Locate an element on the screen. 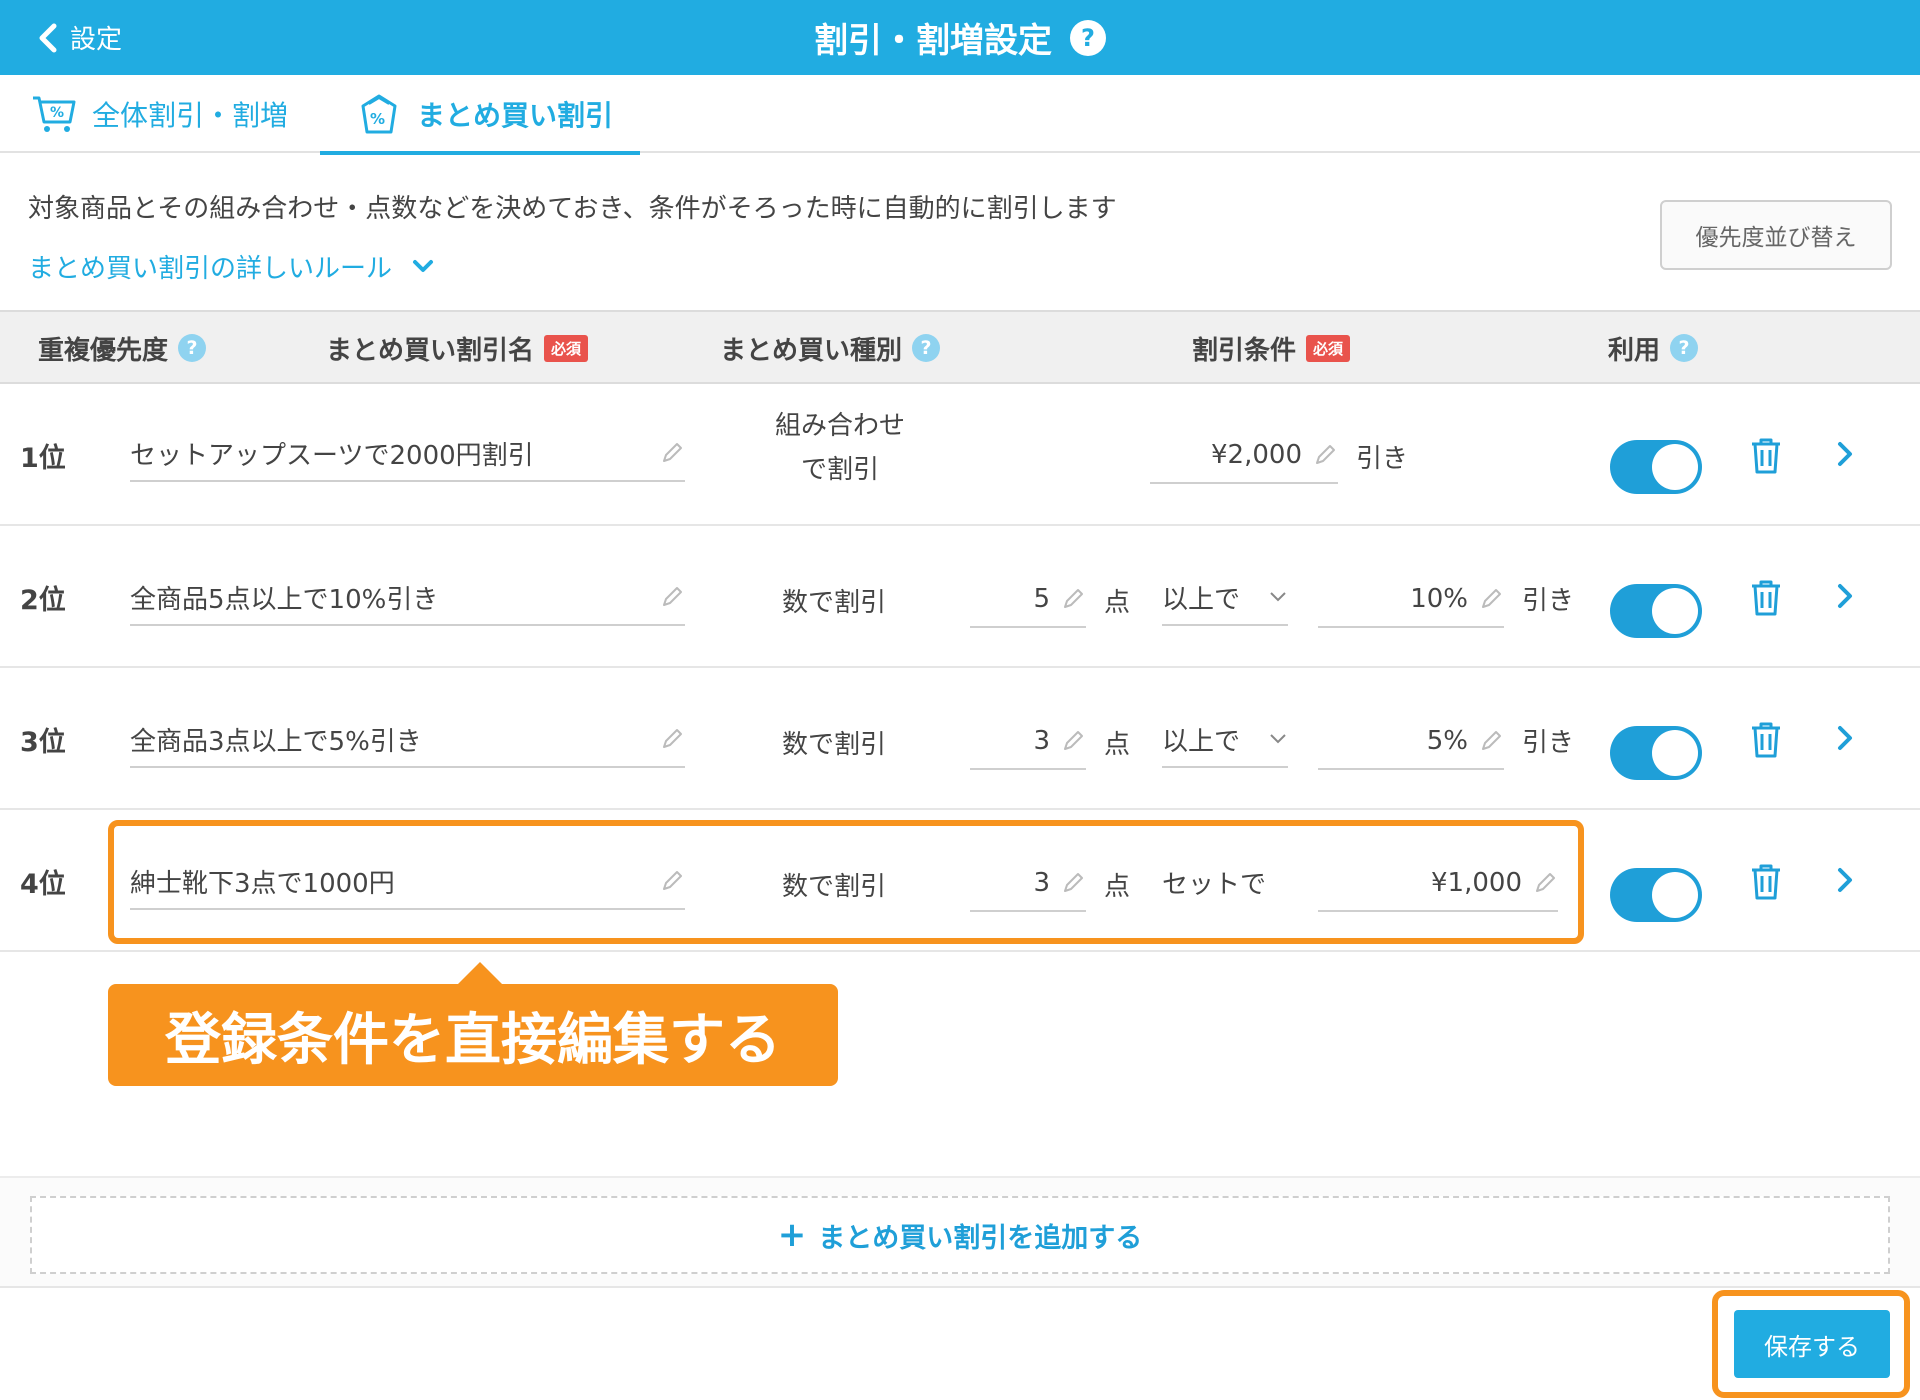  add-button-label: まとめ買い割引を追加する is located at coordinates (980, 1238).